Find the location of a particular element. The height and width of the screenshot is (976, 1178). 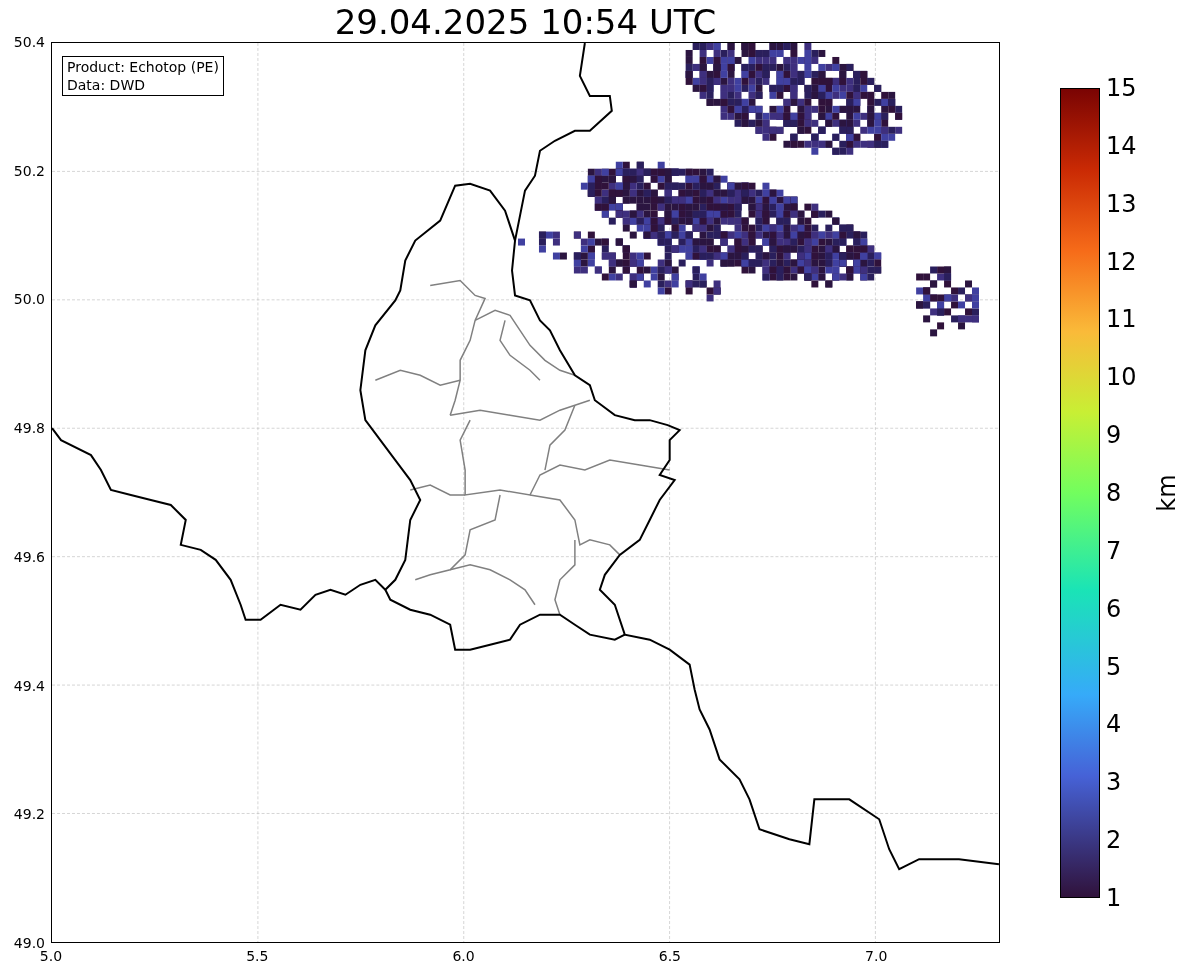

y-tick-label: 49.4 is located at coordinates (29, 685).